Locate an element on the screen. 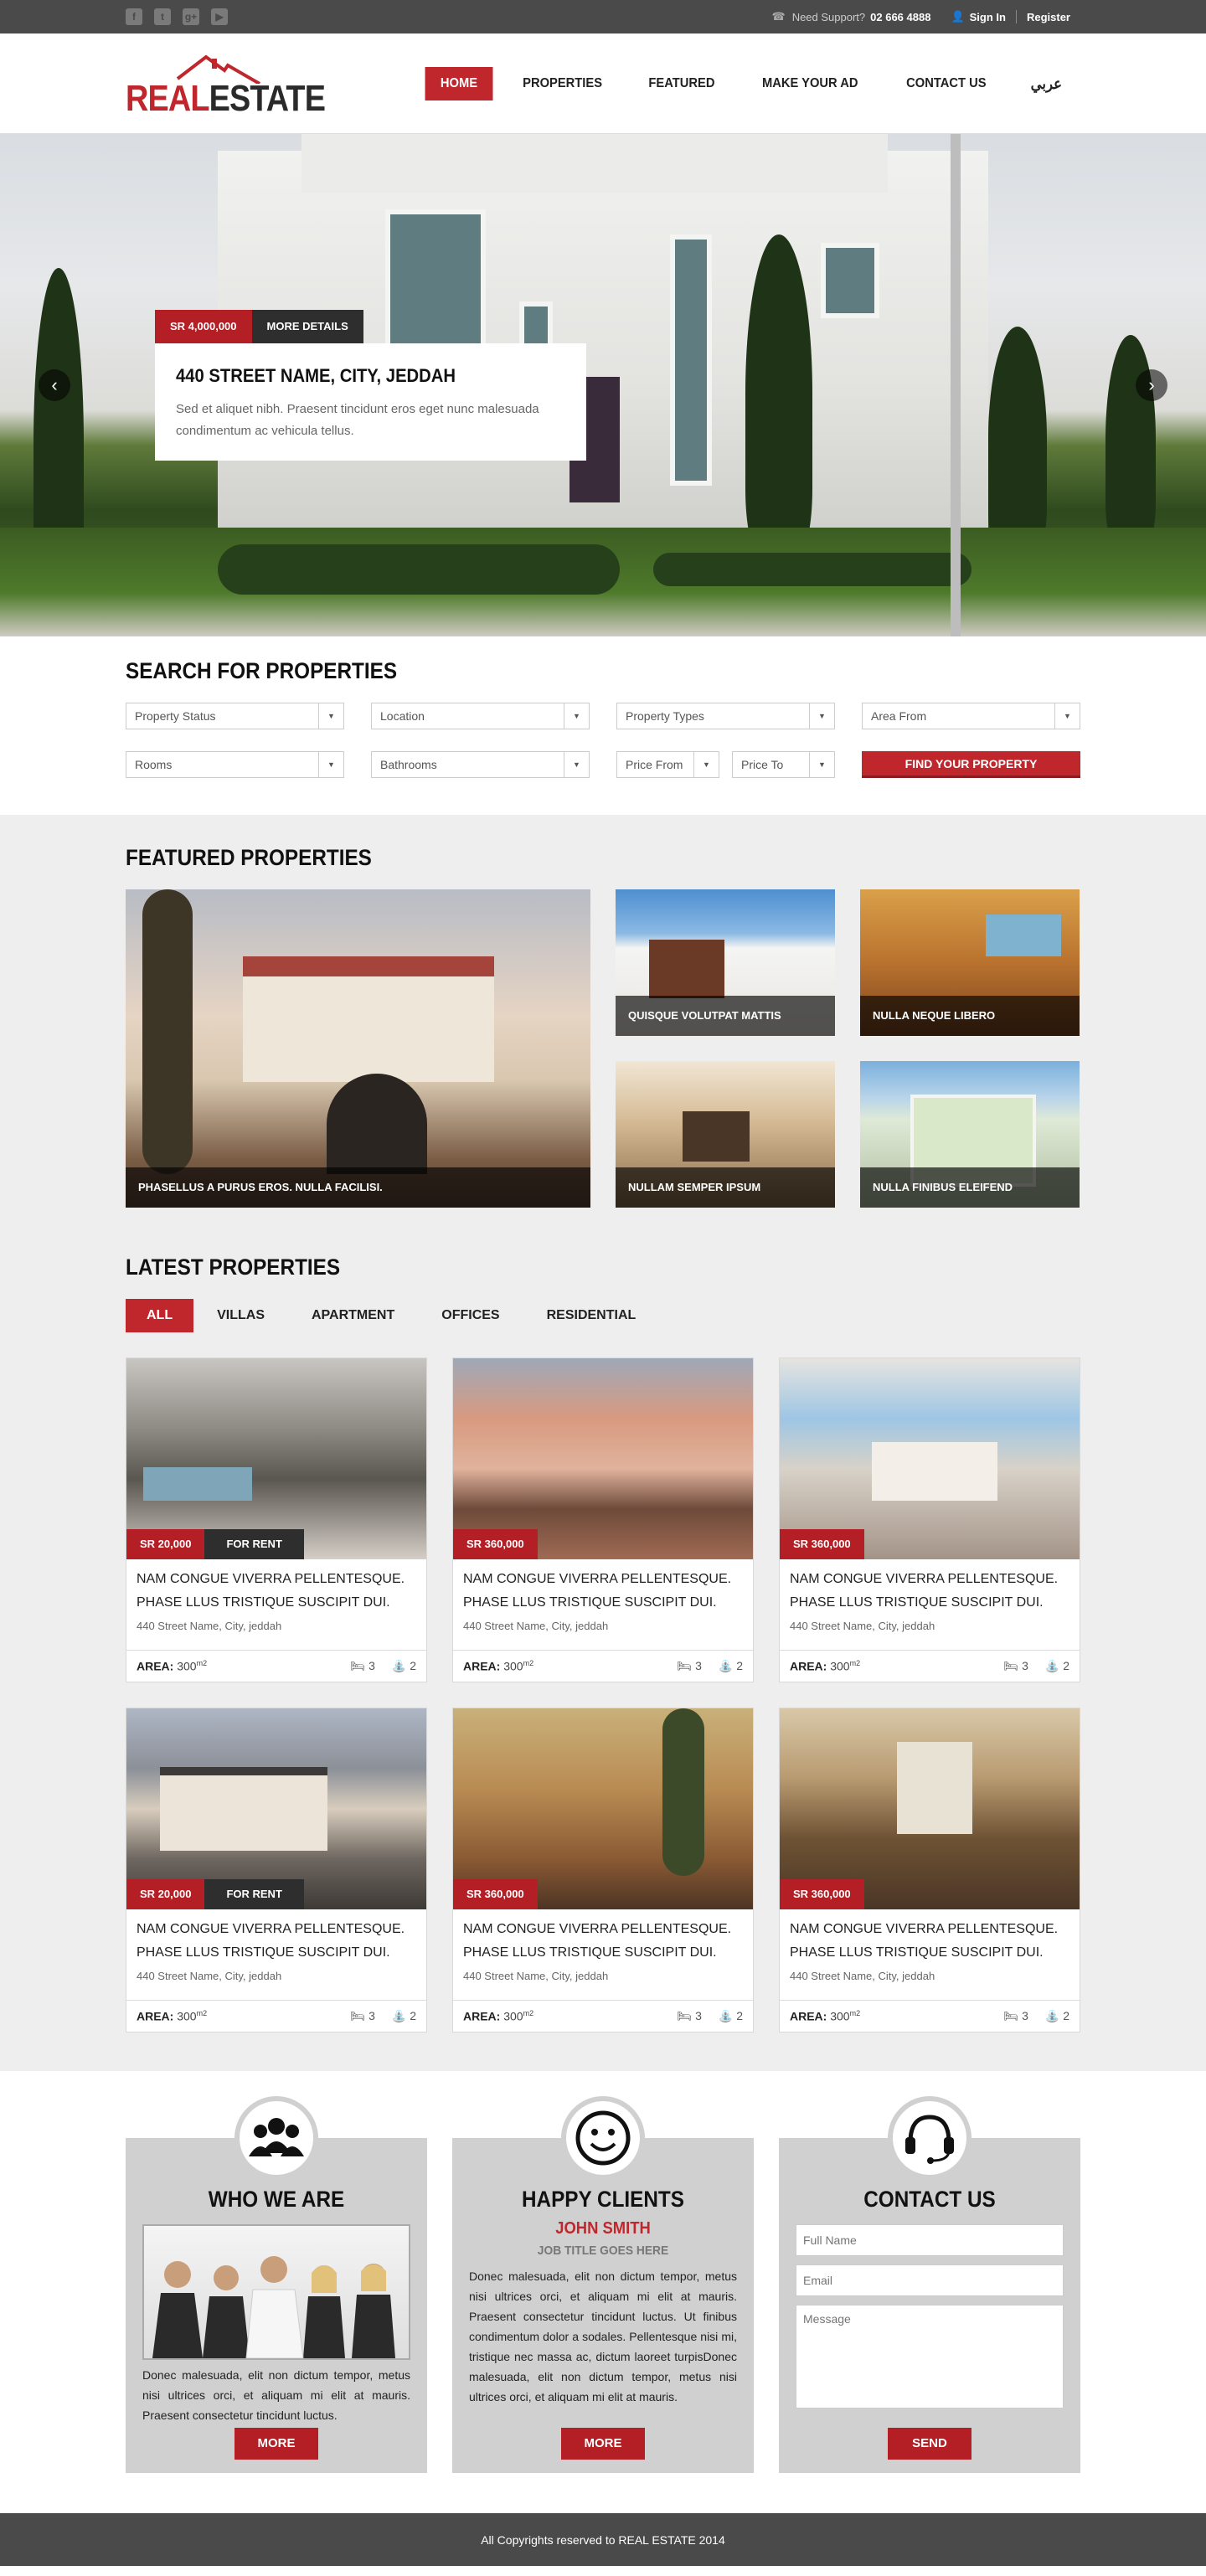 This screenshot has height=2576, width=1206. more-details-button: MORE DETAILS is located at coordinates (307, 326).